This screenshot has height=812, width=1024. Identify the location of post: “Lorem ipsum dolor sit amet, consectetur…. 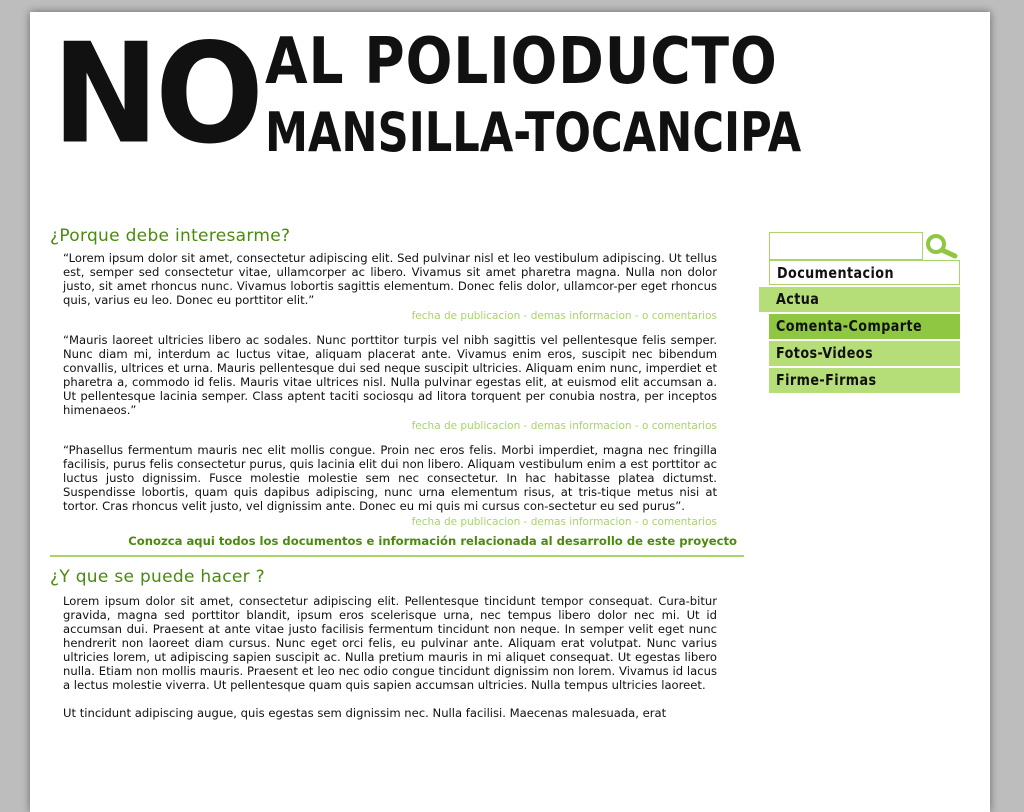
(390, 287).